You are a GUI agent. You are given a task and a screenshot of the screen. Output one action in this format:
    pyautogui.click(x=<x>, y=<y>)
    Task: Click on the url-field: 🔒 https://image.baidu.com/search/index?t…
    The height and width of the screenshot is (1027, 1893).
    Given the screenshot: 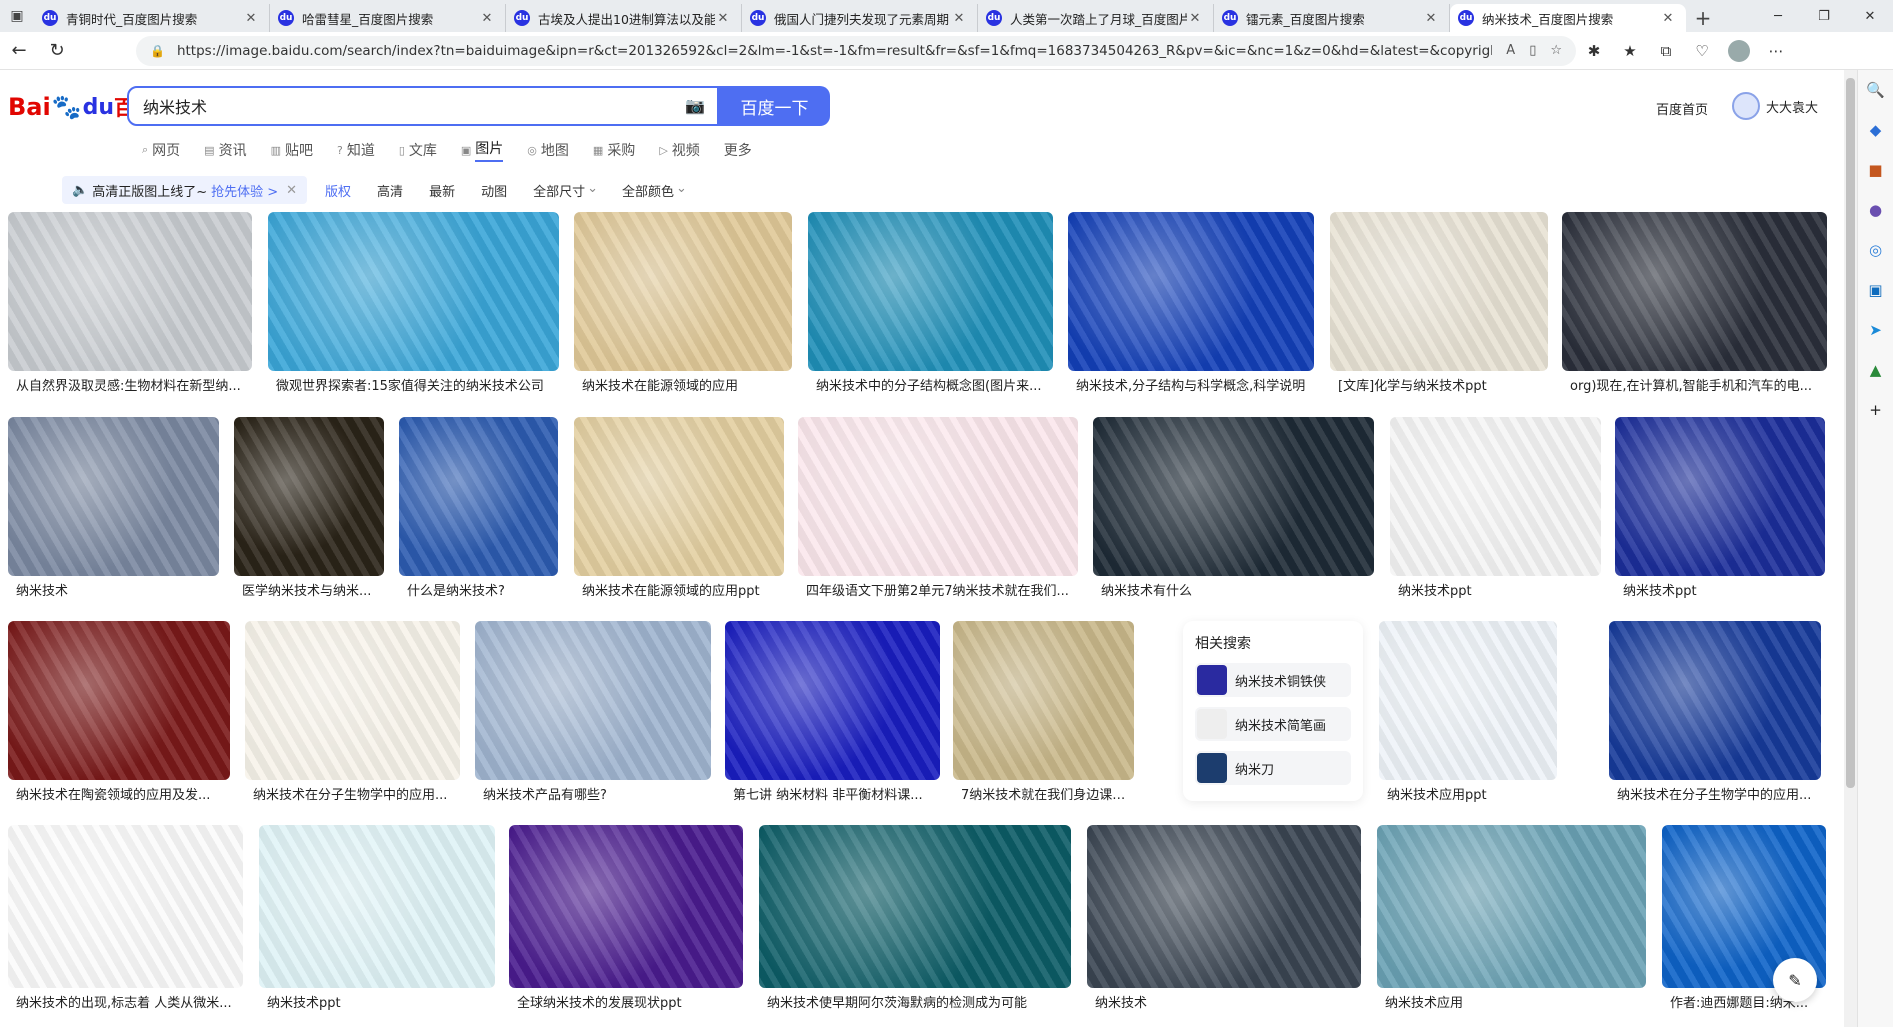 What is the action you would take?
    pyautogui.click(x=856, y=50)
    